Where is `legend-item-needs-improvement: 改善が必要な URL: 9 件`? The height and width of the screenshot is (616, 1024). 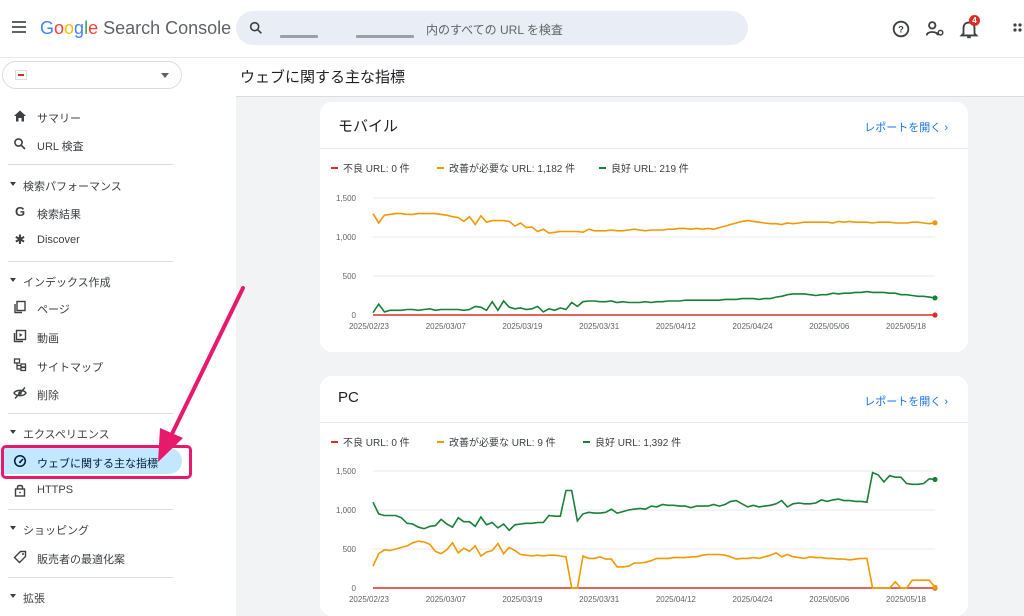 legend-item-needs-improvement: 改善が必要な URL: 9 件 is located at coordinates (496, 441).